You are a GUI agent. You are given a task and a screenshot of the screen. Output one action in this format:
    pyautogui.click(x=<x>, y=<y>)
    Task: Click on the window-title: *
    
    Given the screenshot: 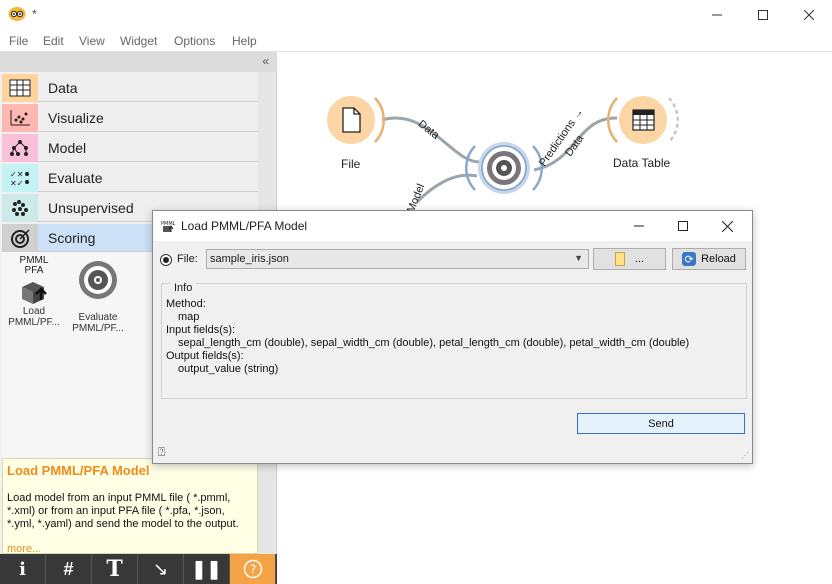 What is the action you would take?
    pyautogui.click(x=34, y=14)
    